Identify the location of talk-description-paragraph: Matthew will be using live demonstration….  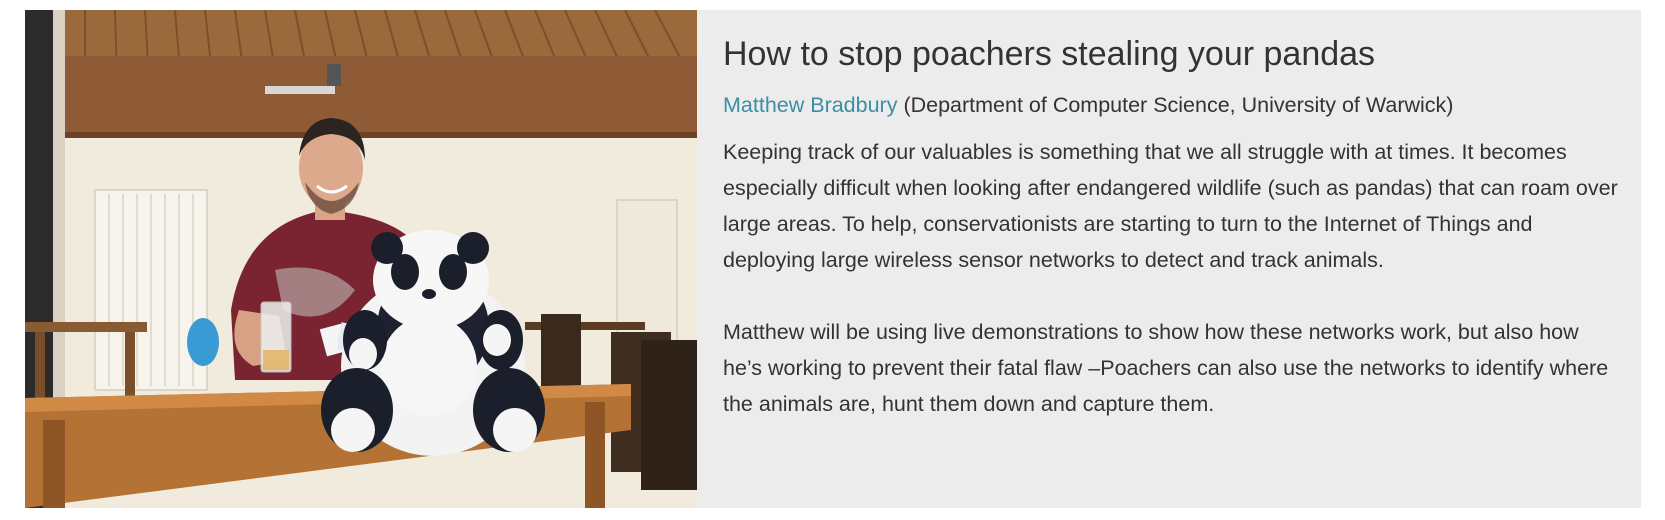
(1166, 368).